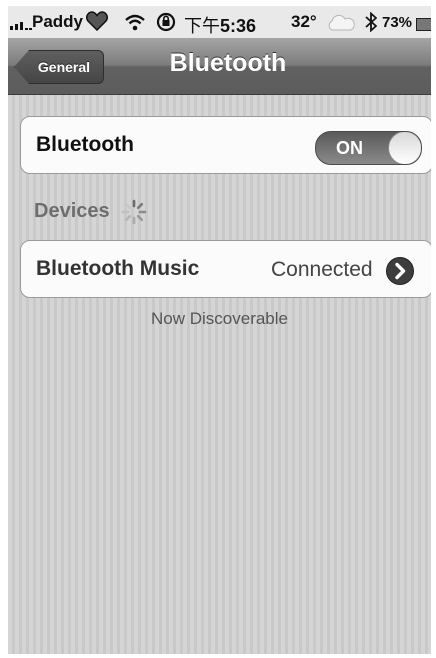  I want to click on bluetooth-toggle-label: Bluetooth, so click(85, 144).